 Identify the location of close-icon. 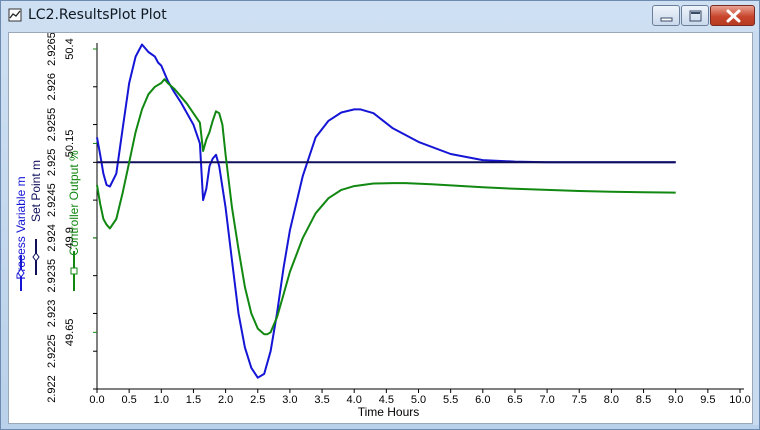
(733, 16).